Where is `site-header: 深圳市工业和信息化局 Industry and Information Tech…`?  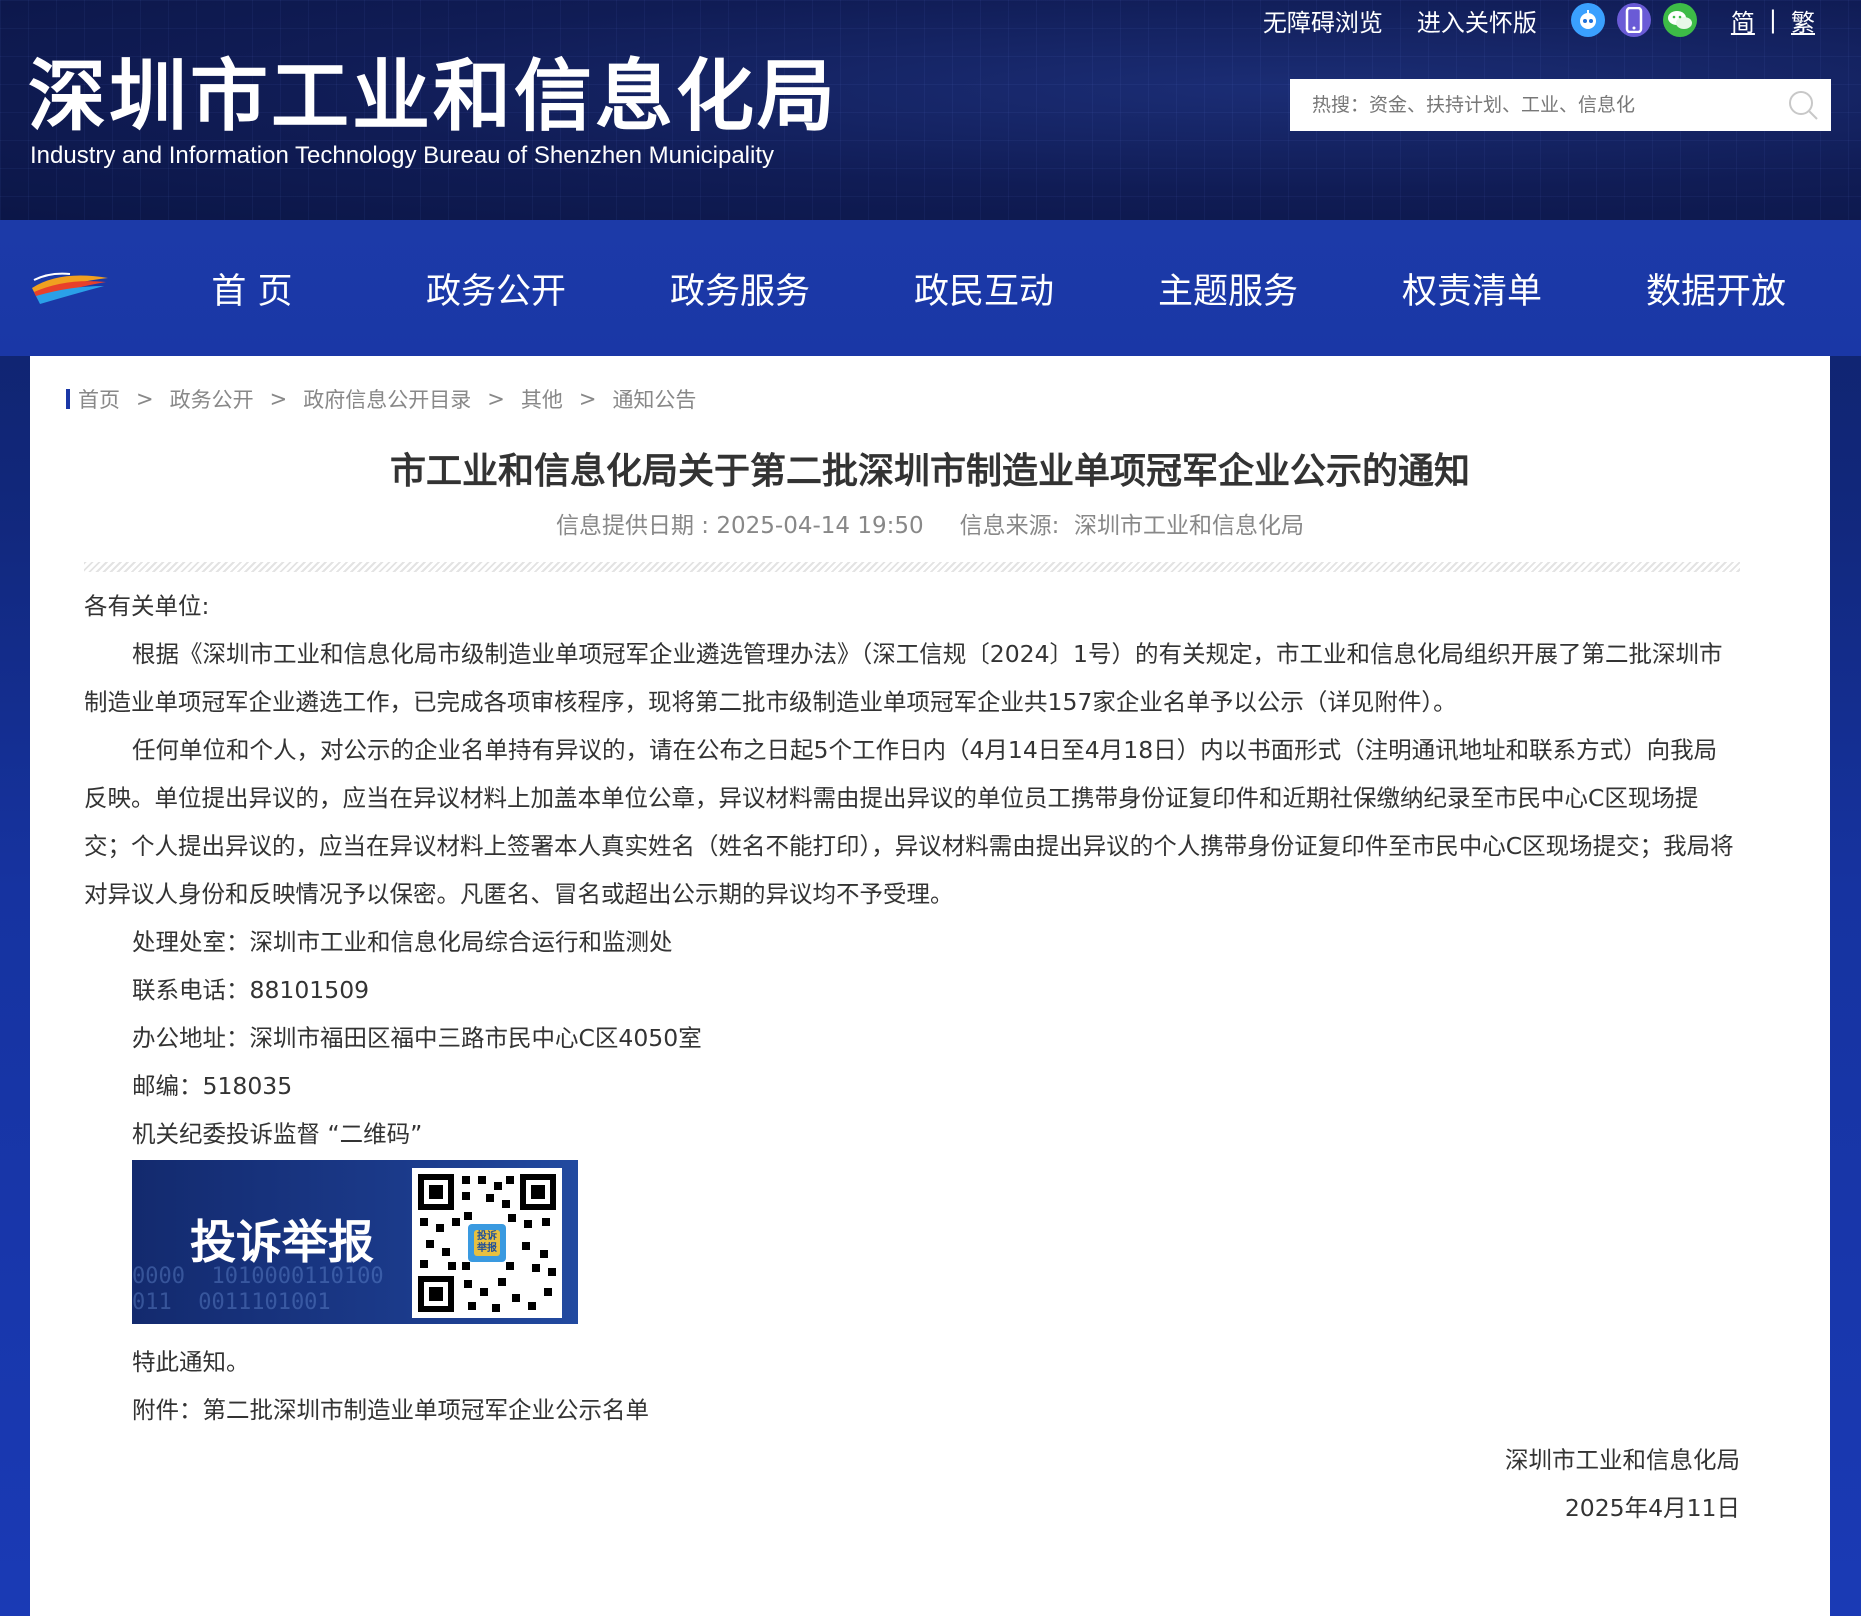
site-header: 深圳市工业和信息化局 Industry and Information Tech… is located at coordinates (930, 110).